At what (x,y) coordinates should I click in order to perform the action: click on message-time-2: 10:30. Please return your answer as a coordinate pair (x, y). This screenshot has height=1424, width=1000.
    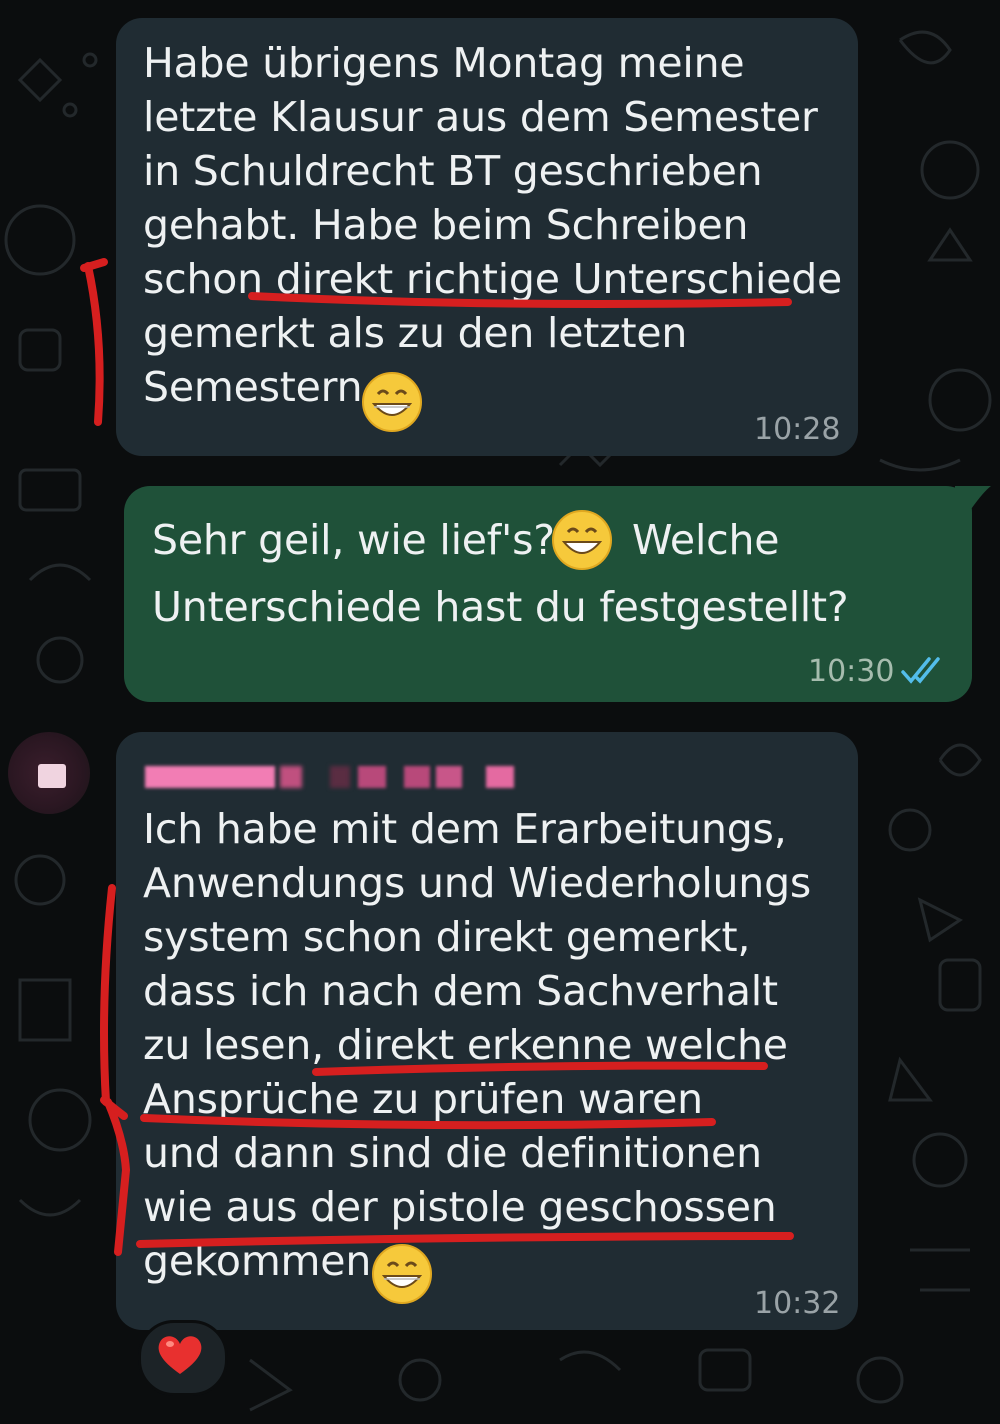
    Looking at the image, I should click on (851, 671).